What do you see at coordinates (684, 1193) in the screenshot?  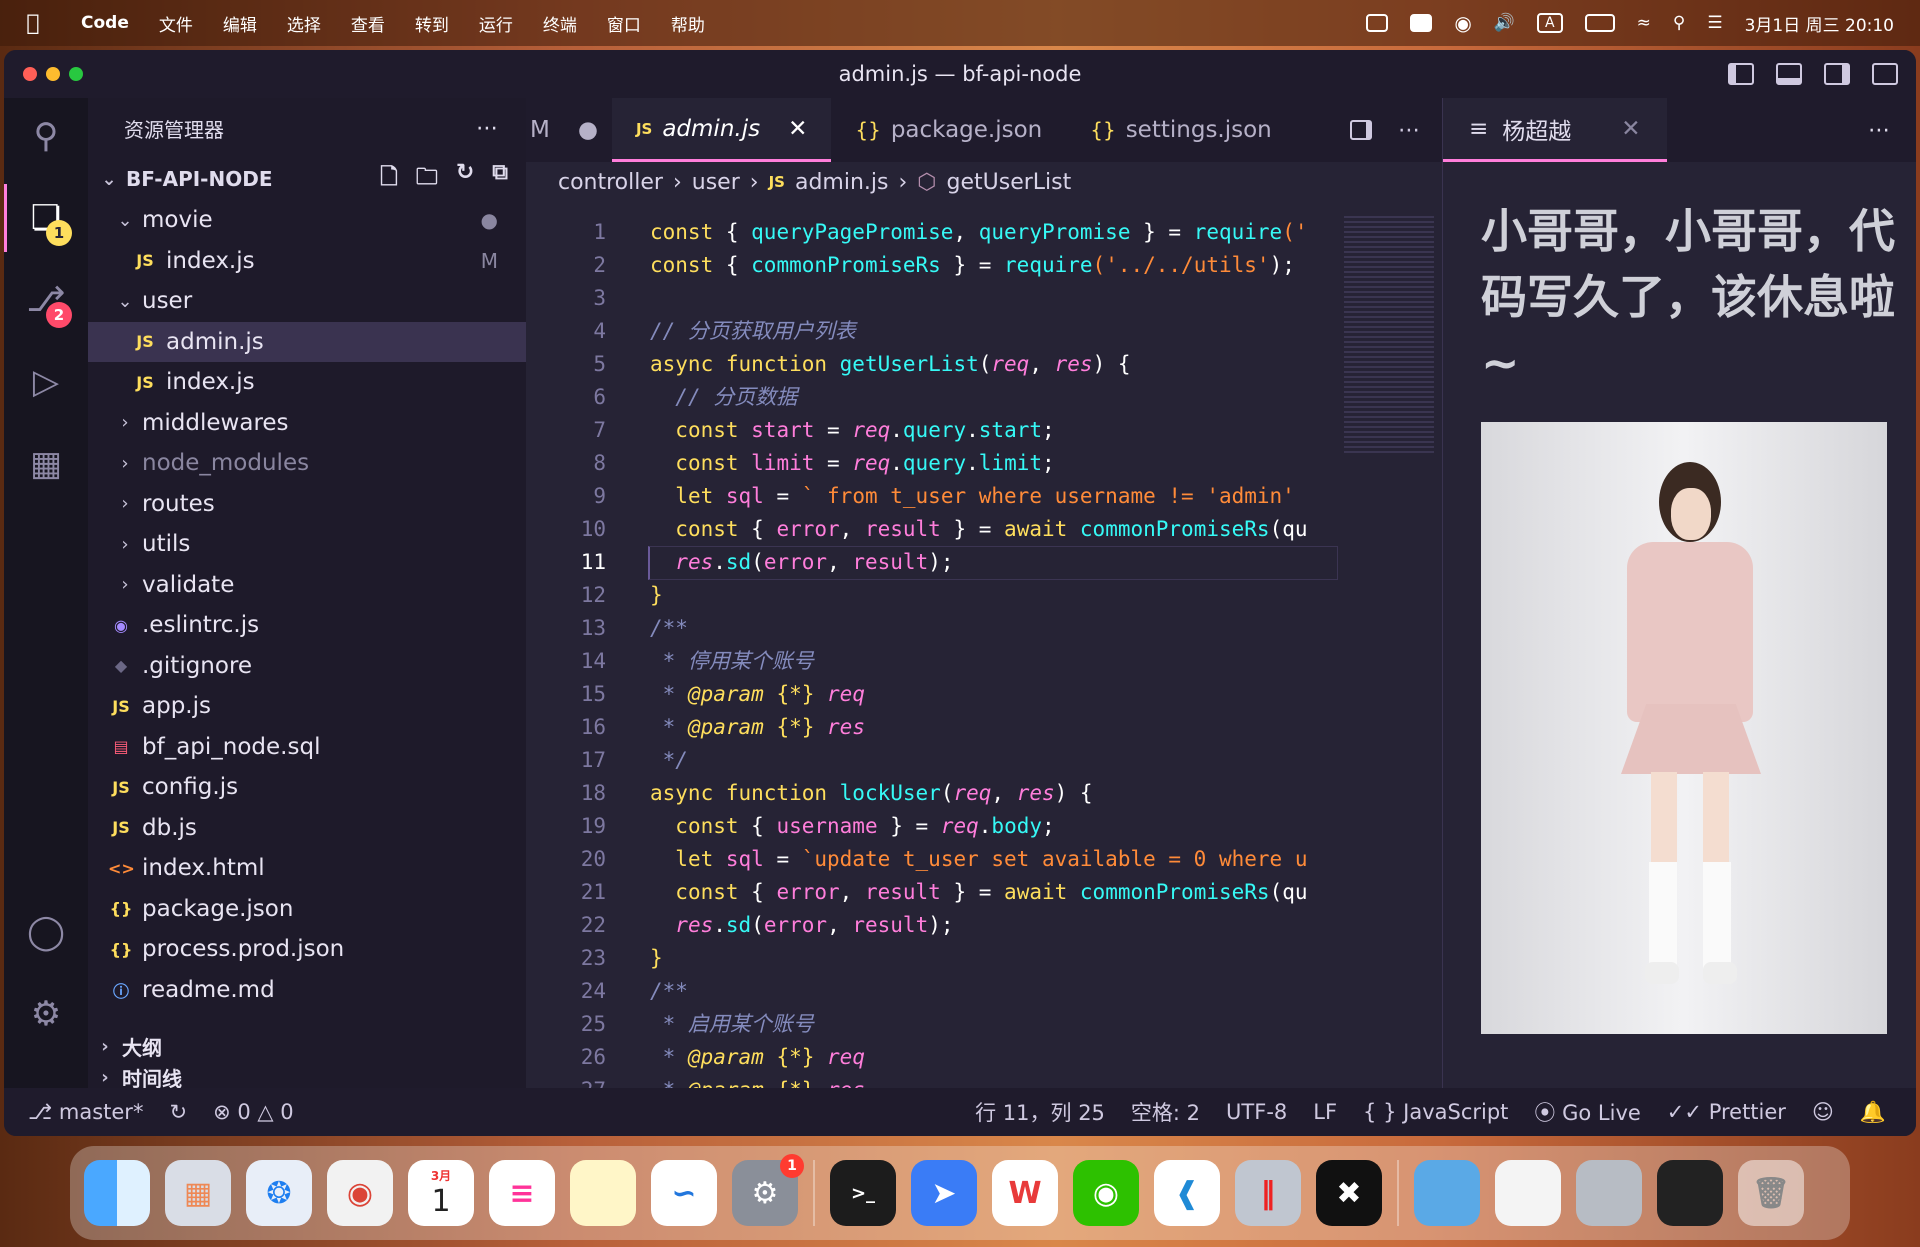 I see `dock-freeform-icon: ∽` at bounding box center [684, 1193].